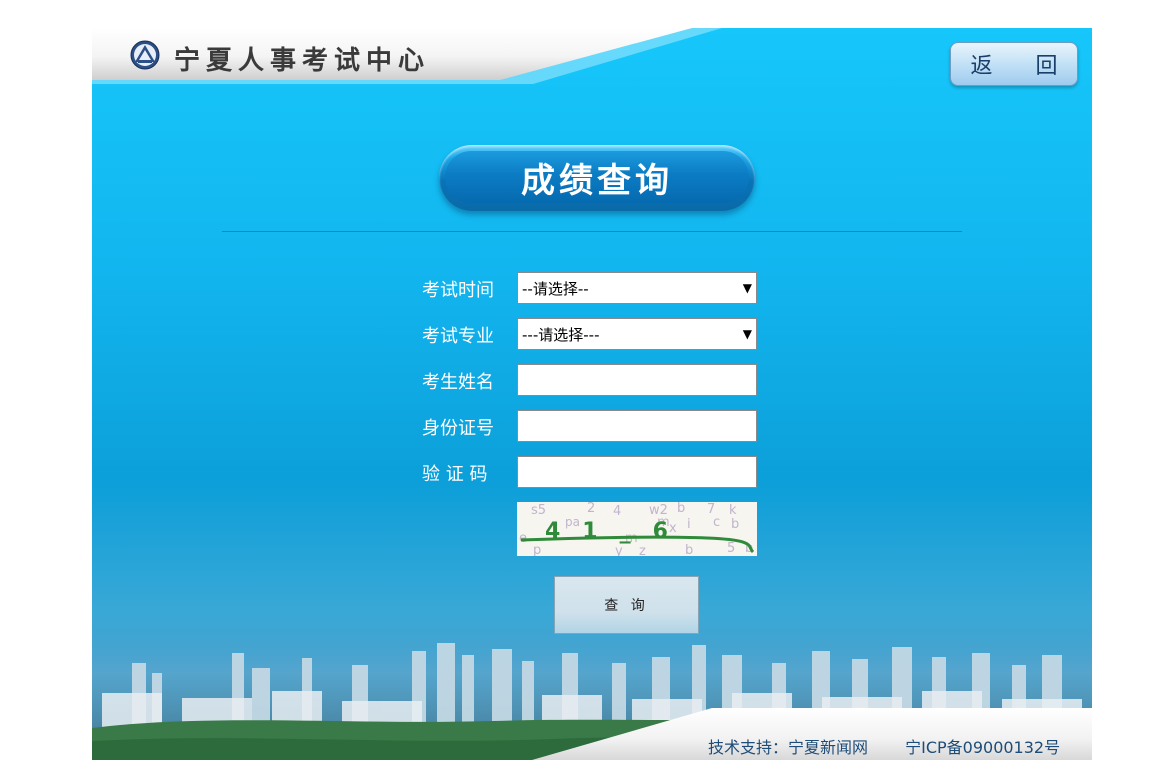 Image resolution: width=1153 pixels, height=775 pixels. Describe the element at coordinates (1014, 64) in the screenshot. I see `back-button: 返 回` at that location.